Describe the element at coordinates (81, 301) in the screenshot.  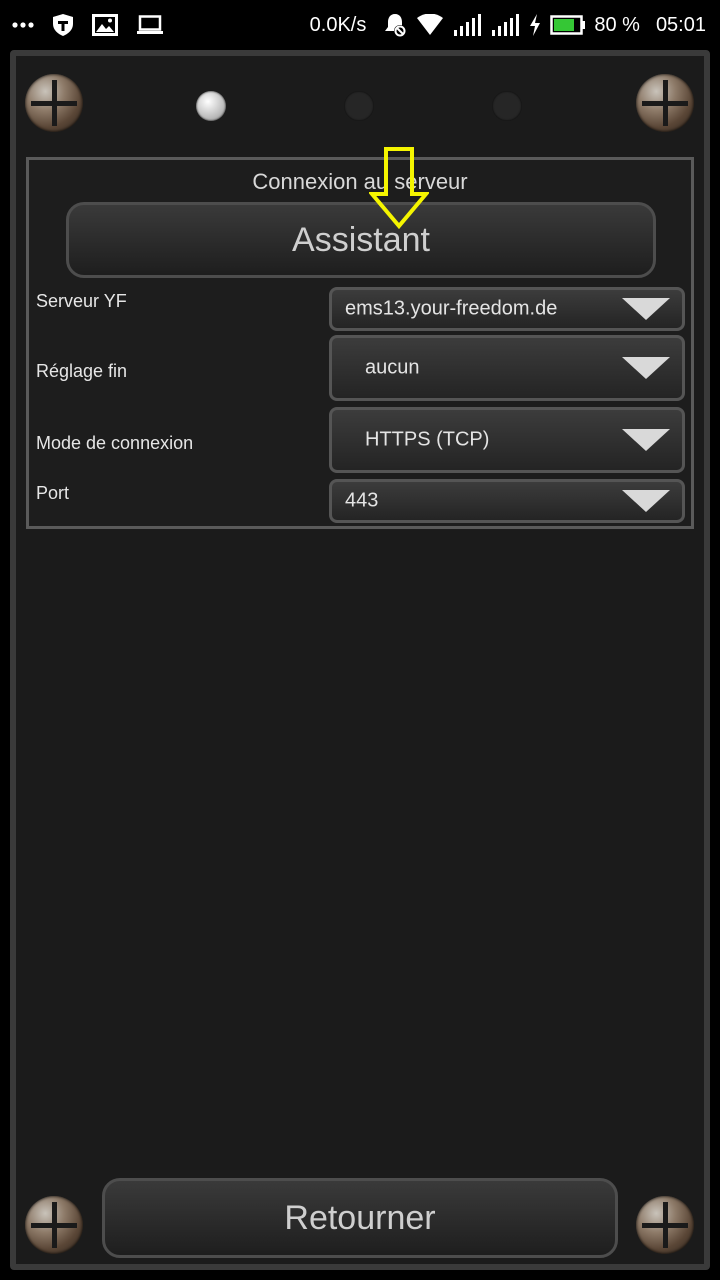
I see `server-label: Serveur YF` at that location.